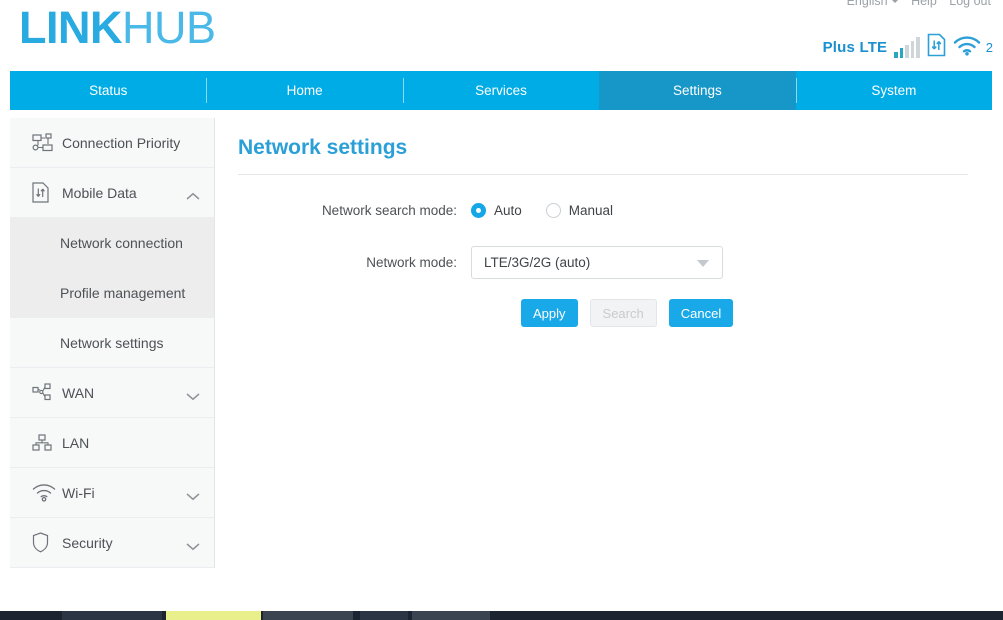 This screenshot has height=620, width=1003. I want to click on chevron-up-icon, so click(193, 194).